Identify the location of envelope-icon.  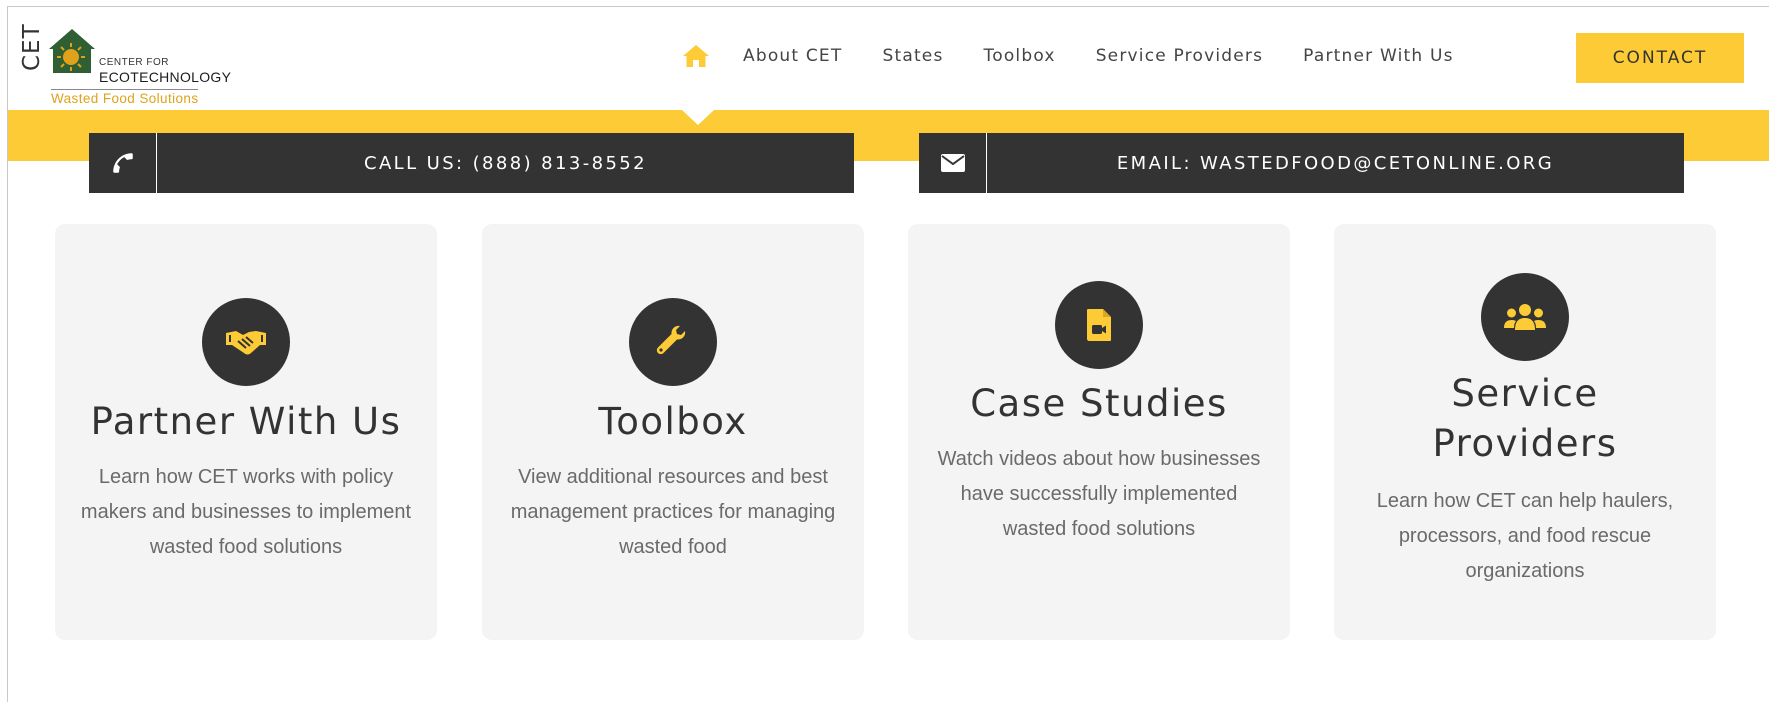
(953, 163).